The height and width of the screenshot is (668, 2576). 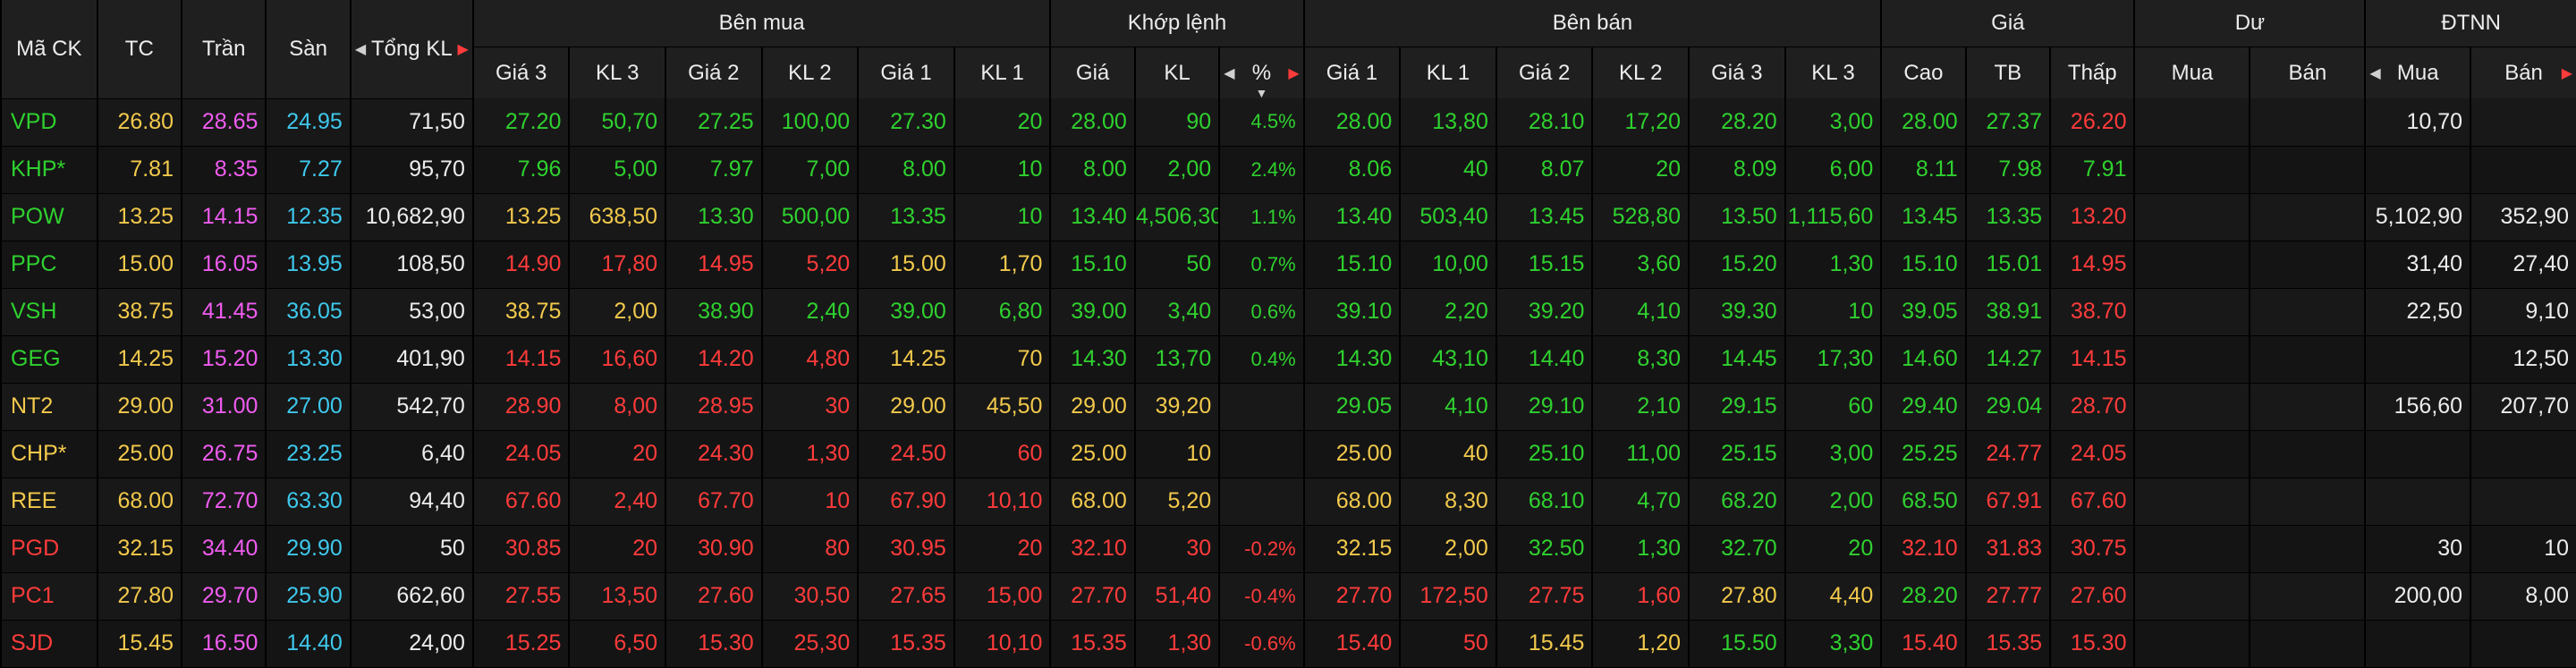 I want to click on col-high: Cao, so click(x=1923, y=72).